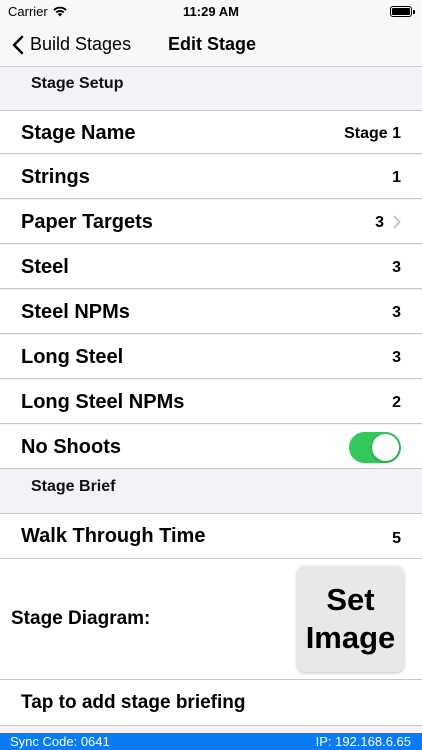  I want to click on row-value: Stage 1, so click(372, 133).